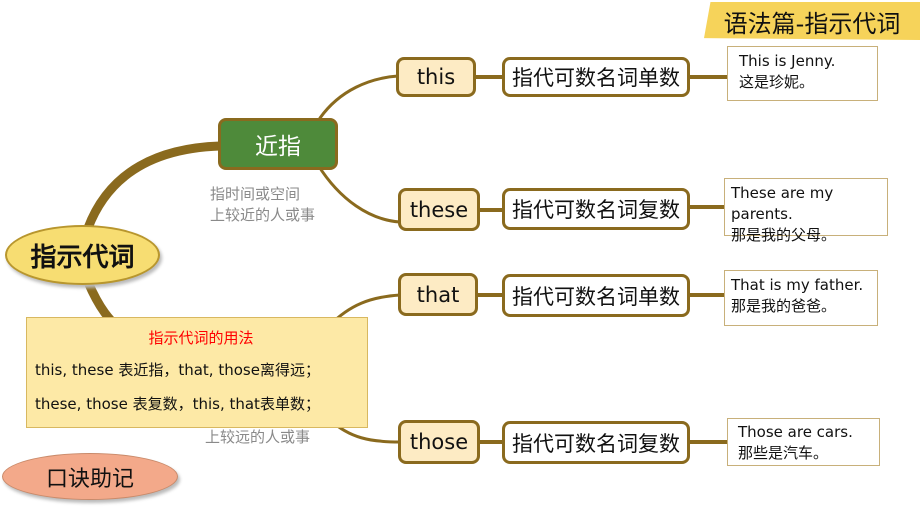 The height and width of the screenshot is (518, 920). Describe the element at coordinates (797, 285) in the screenshot. I see `example-en: That is my father.` at that location.